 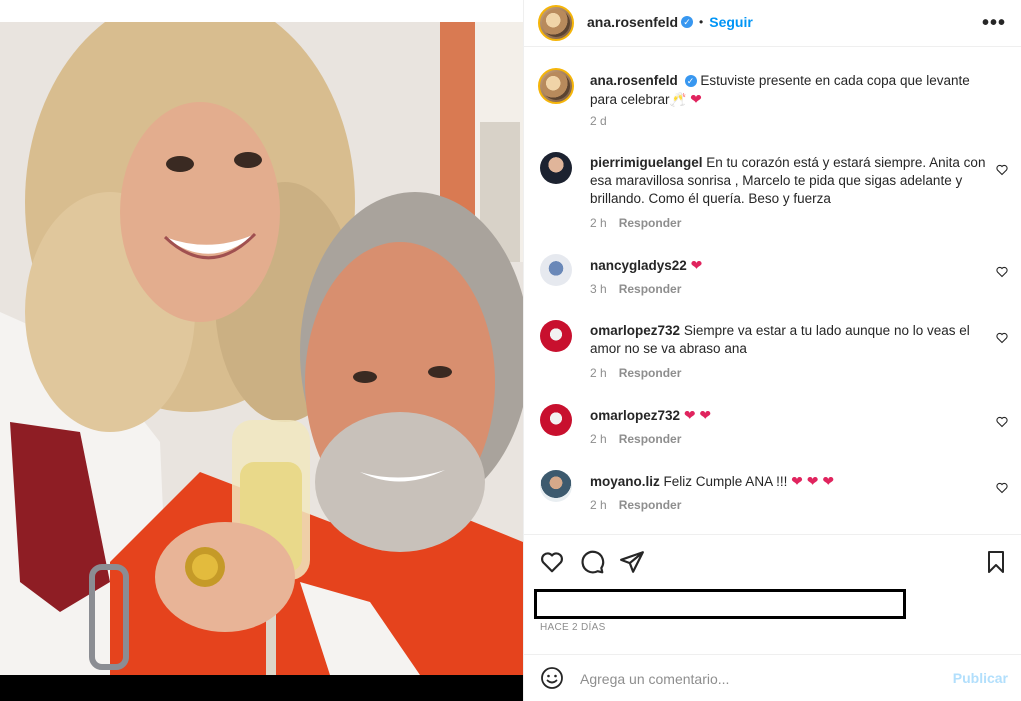 I want to click on comment-text: Feliz Cumple ANA !!!, so click(x=725, y=481).